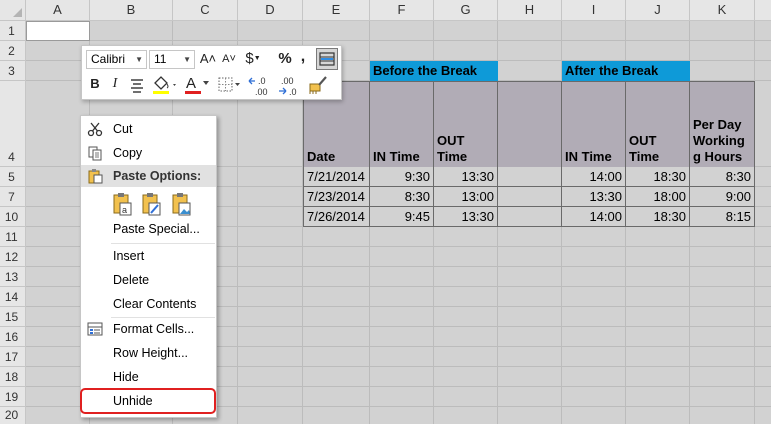 The height and width of the screenshot is (424, 771). What do you see at coordinates (434, 71) in the screenshot?
I see `band-before-break: Before the Break` at bounding box center [434, 71].